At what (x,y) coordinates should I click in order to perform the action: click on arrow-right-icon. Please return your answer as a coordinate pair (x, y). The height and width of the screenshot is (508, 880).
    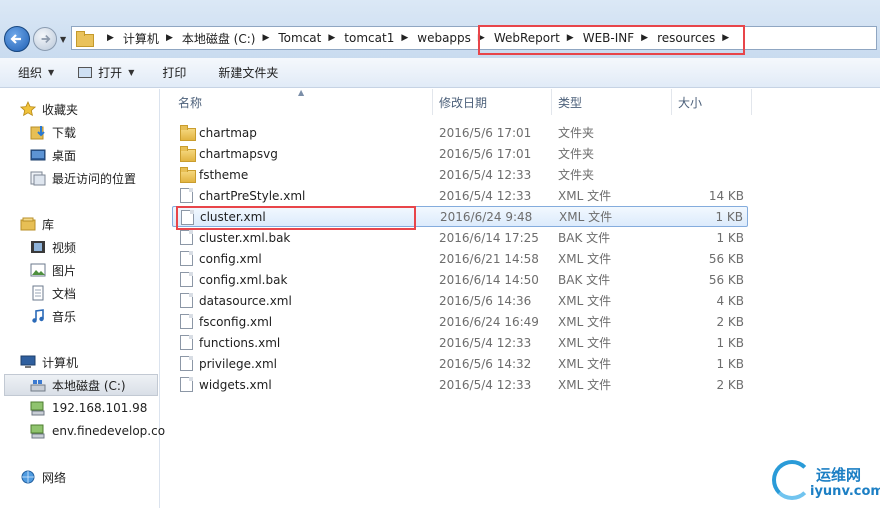
    Looking at the image, I should click on (46, 39).